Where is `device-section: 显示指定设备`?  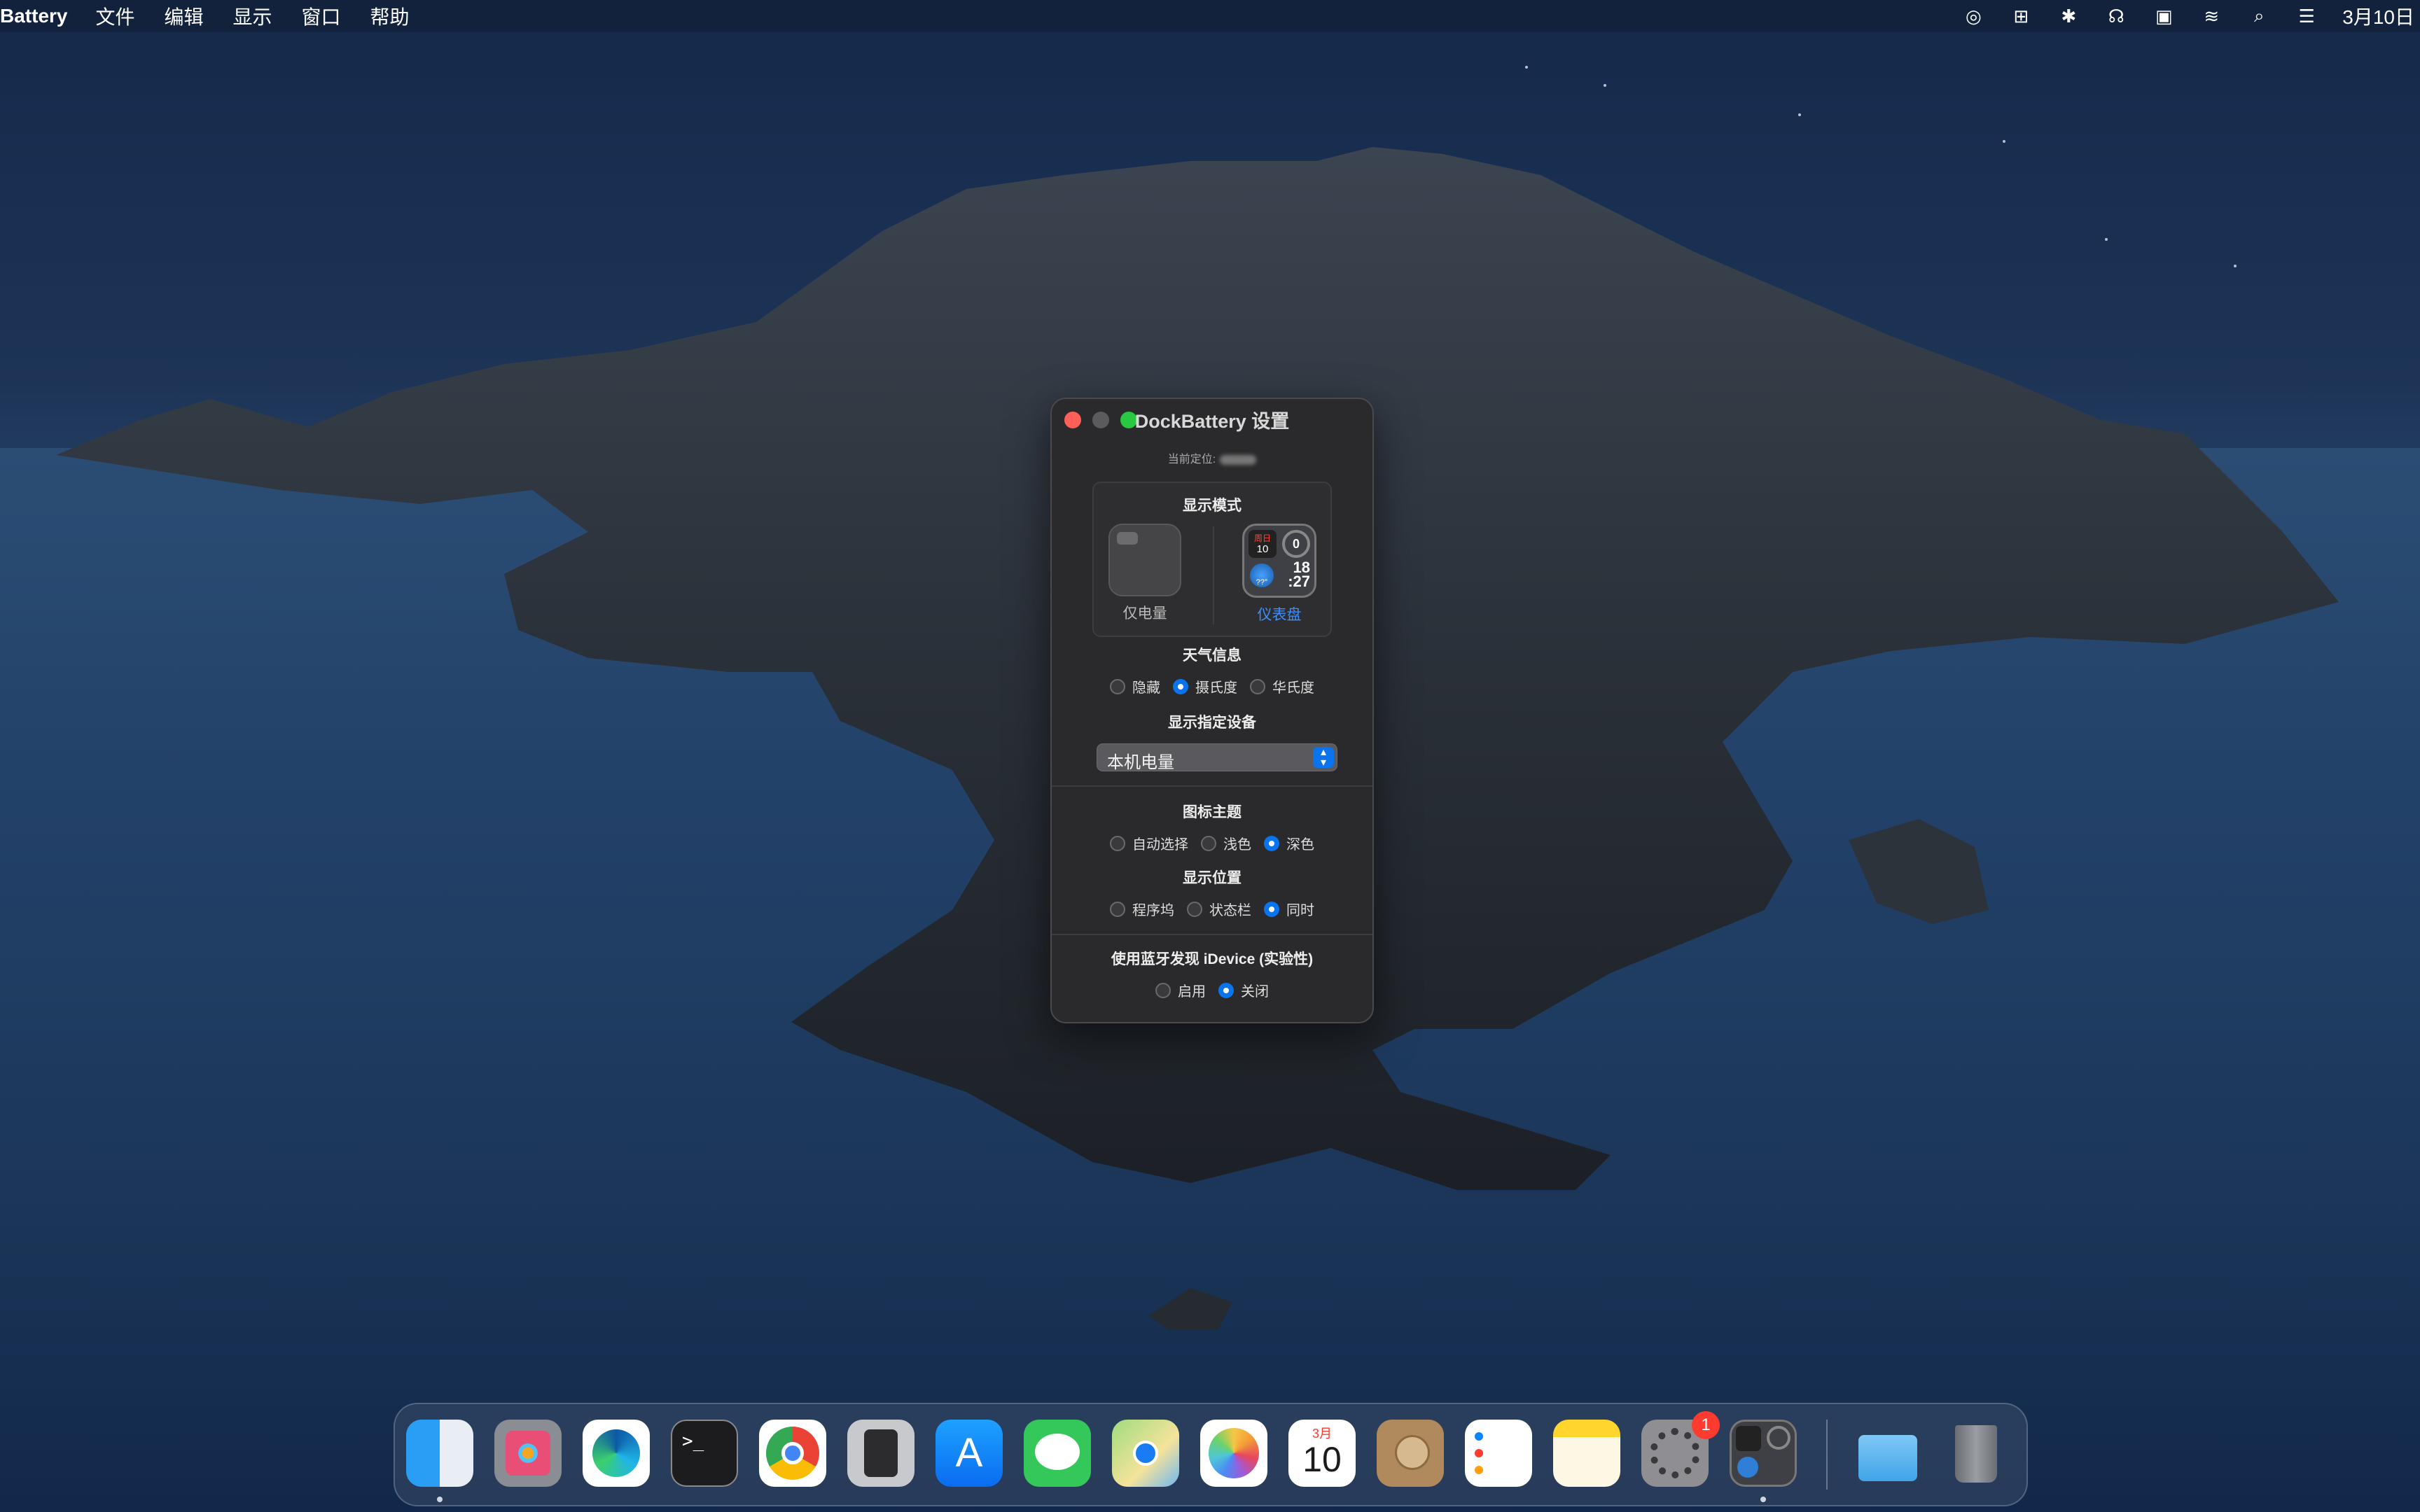 device-section: 显示指定设备 is located at coordinates (1212, 721).